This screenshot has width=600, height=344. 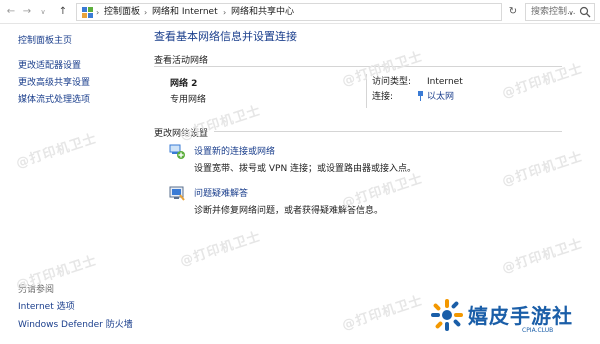 I want to click on control-panel-home-link: 控制面板主页, so click(x=45, y=41).